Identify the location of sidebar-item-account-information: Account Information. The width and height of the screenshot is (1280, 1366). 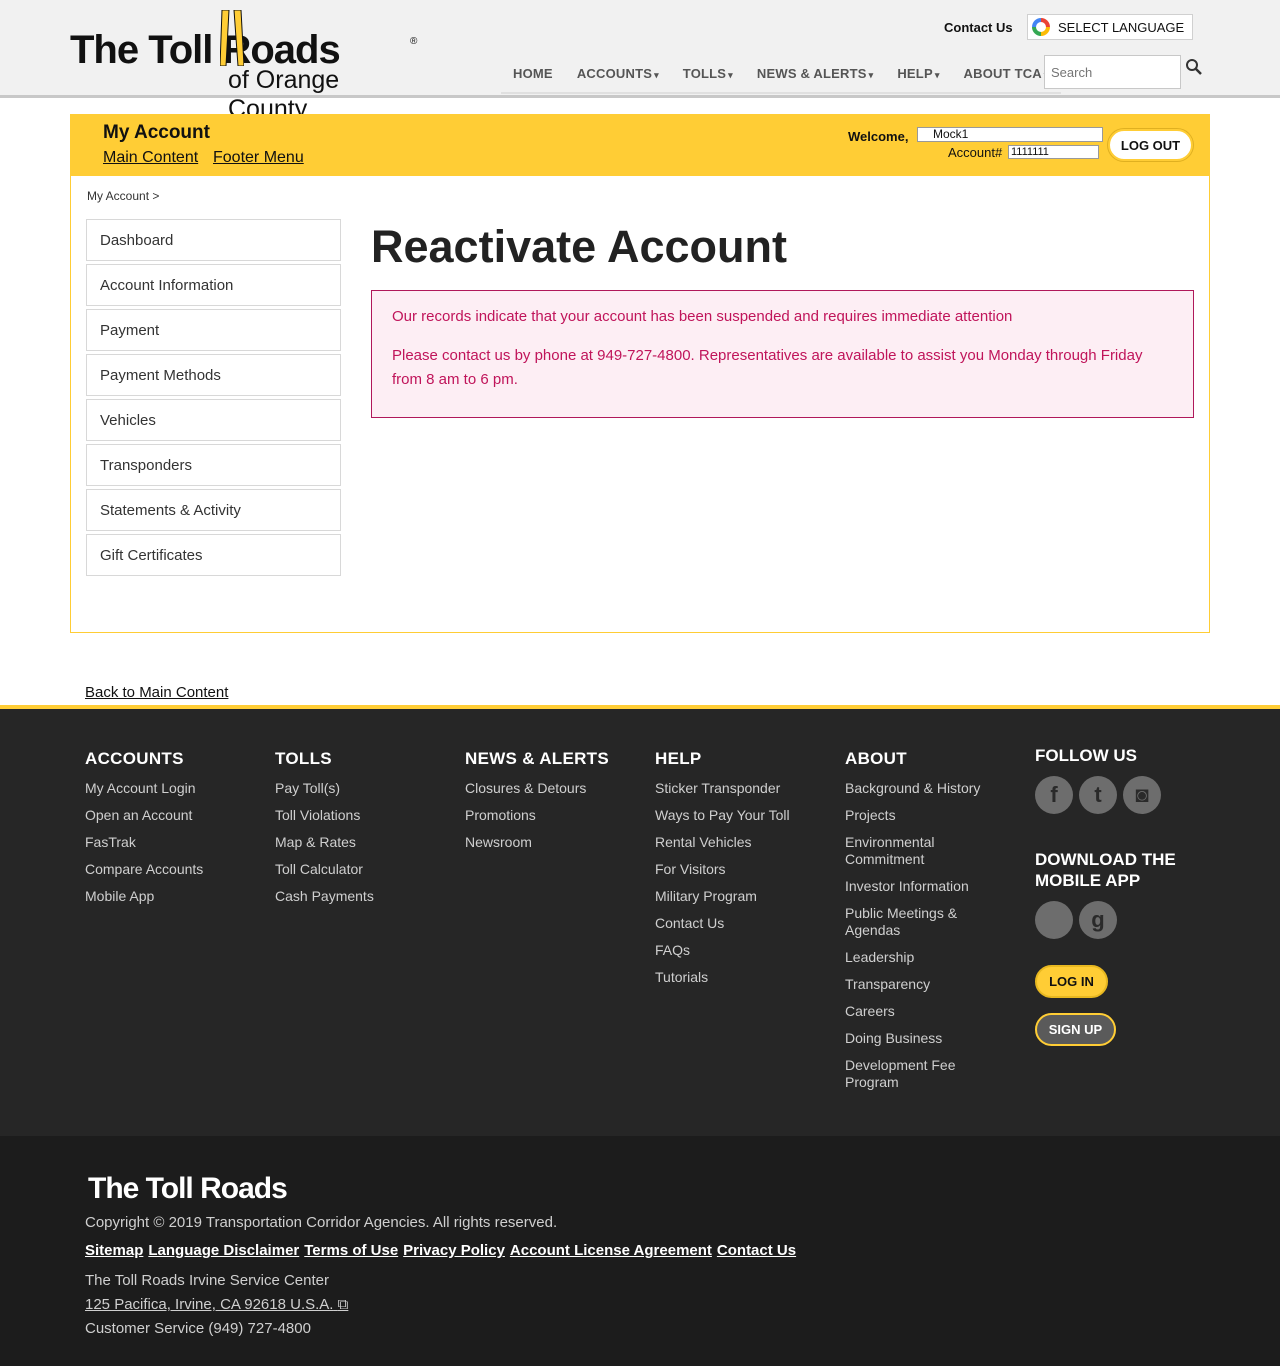
(213, 285).